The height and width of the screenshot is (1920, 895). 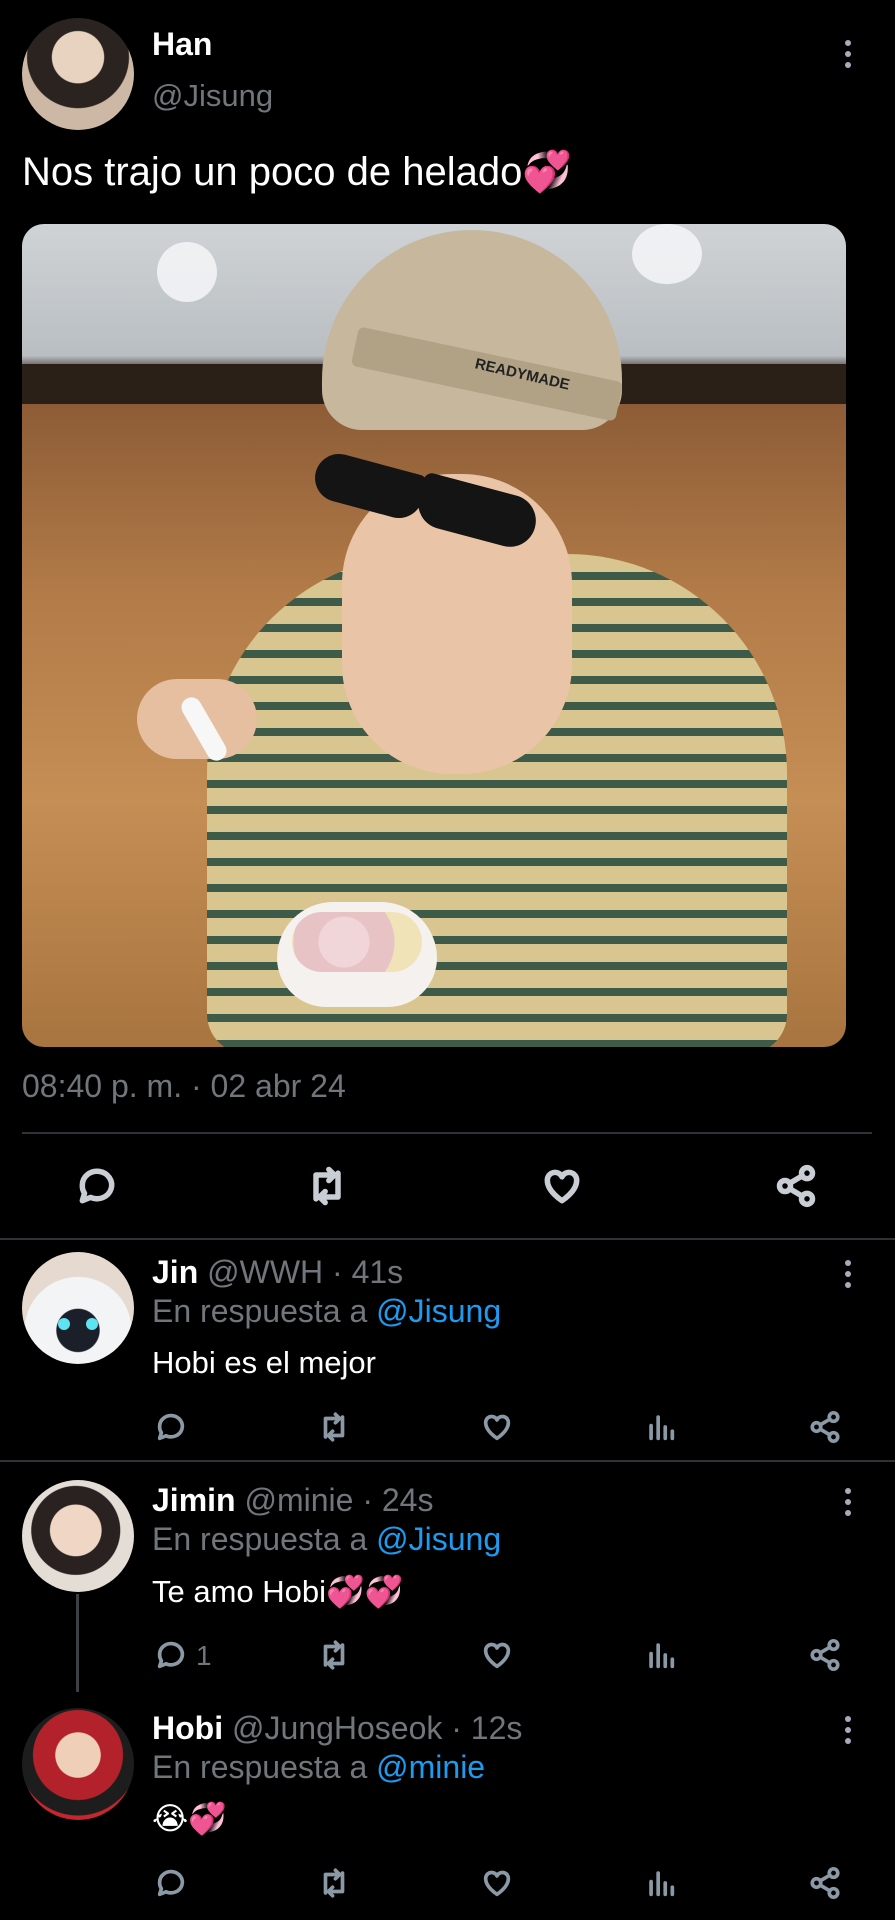 What do you see at coordinates (365, 1591) in the screenshot?
I see `two-hearts-emoji: 💞💞` at bounding box center [365, 1591].